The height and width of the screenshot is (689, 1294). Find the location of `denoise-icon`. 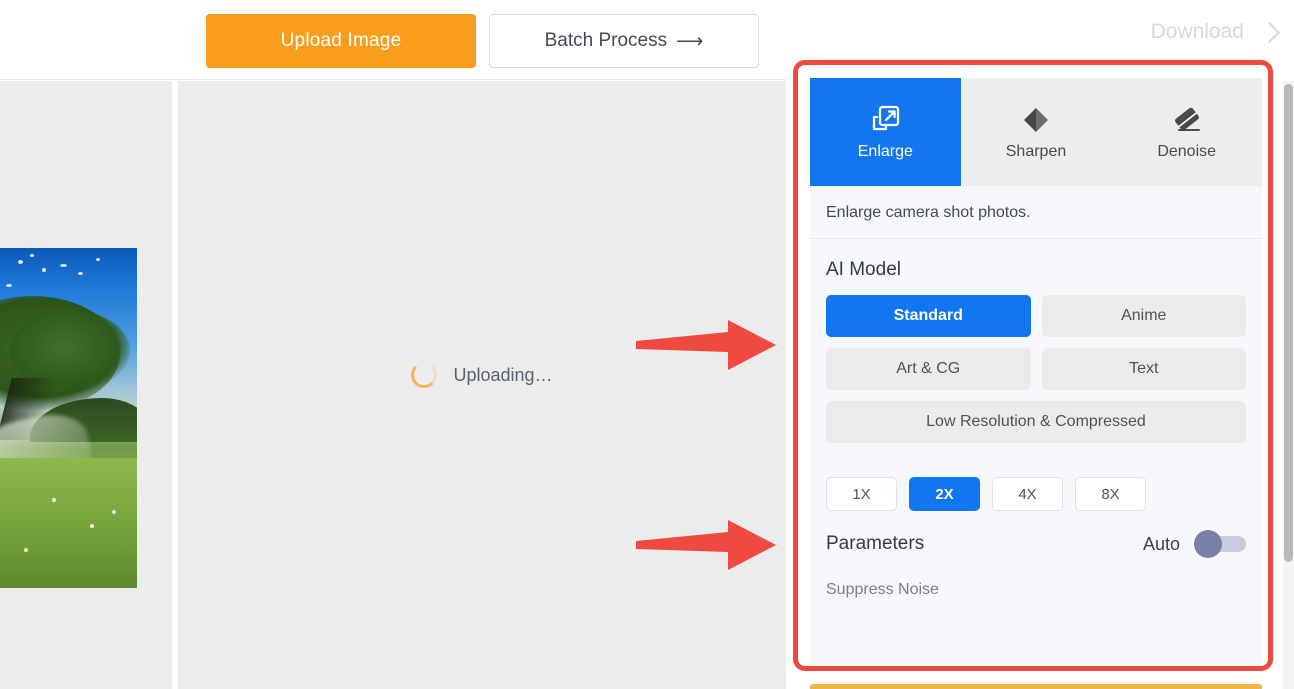

denoise-icon is located at coordinates (1187, 119).